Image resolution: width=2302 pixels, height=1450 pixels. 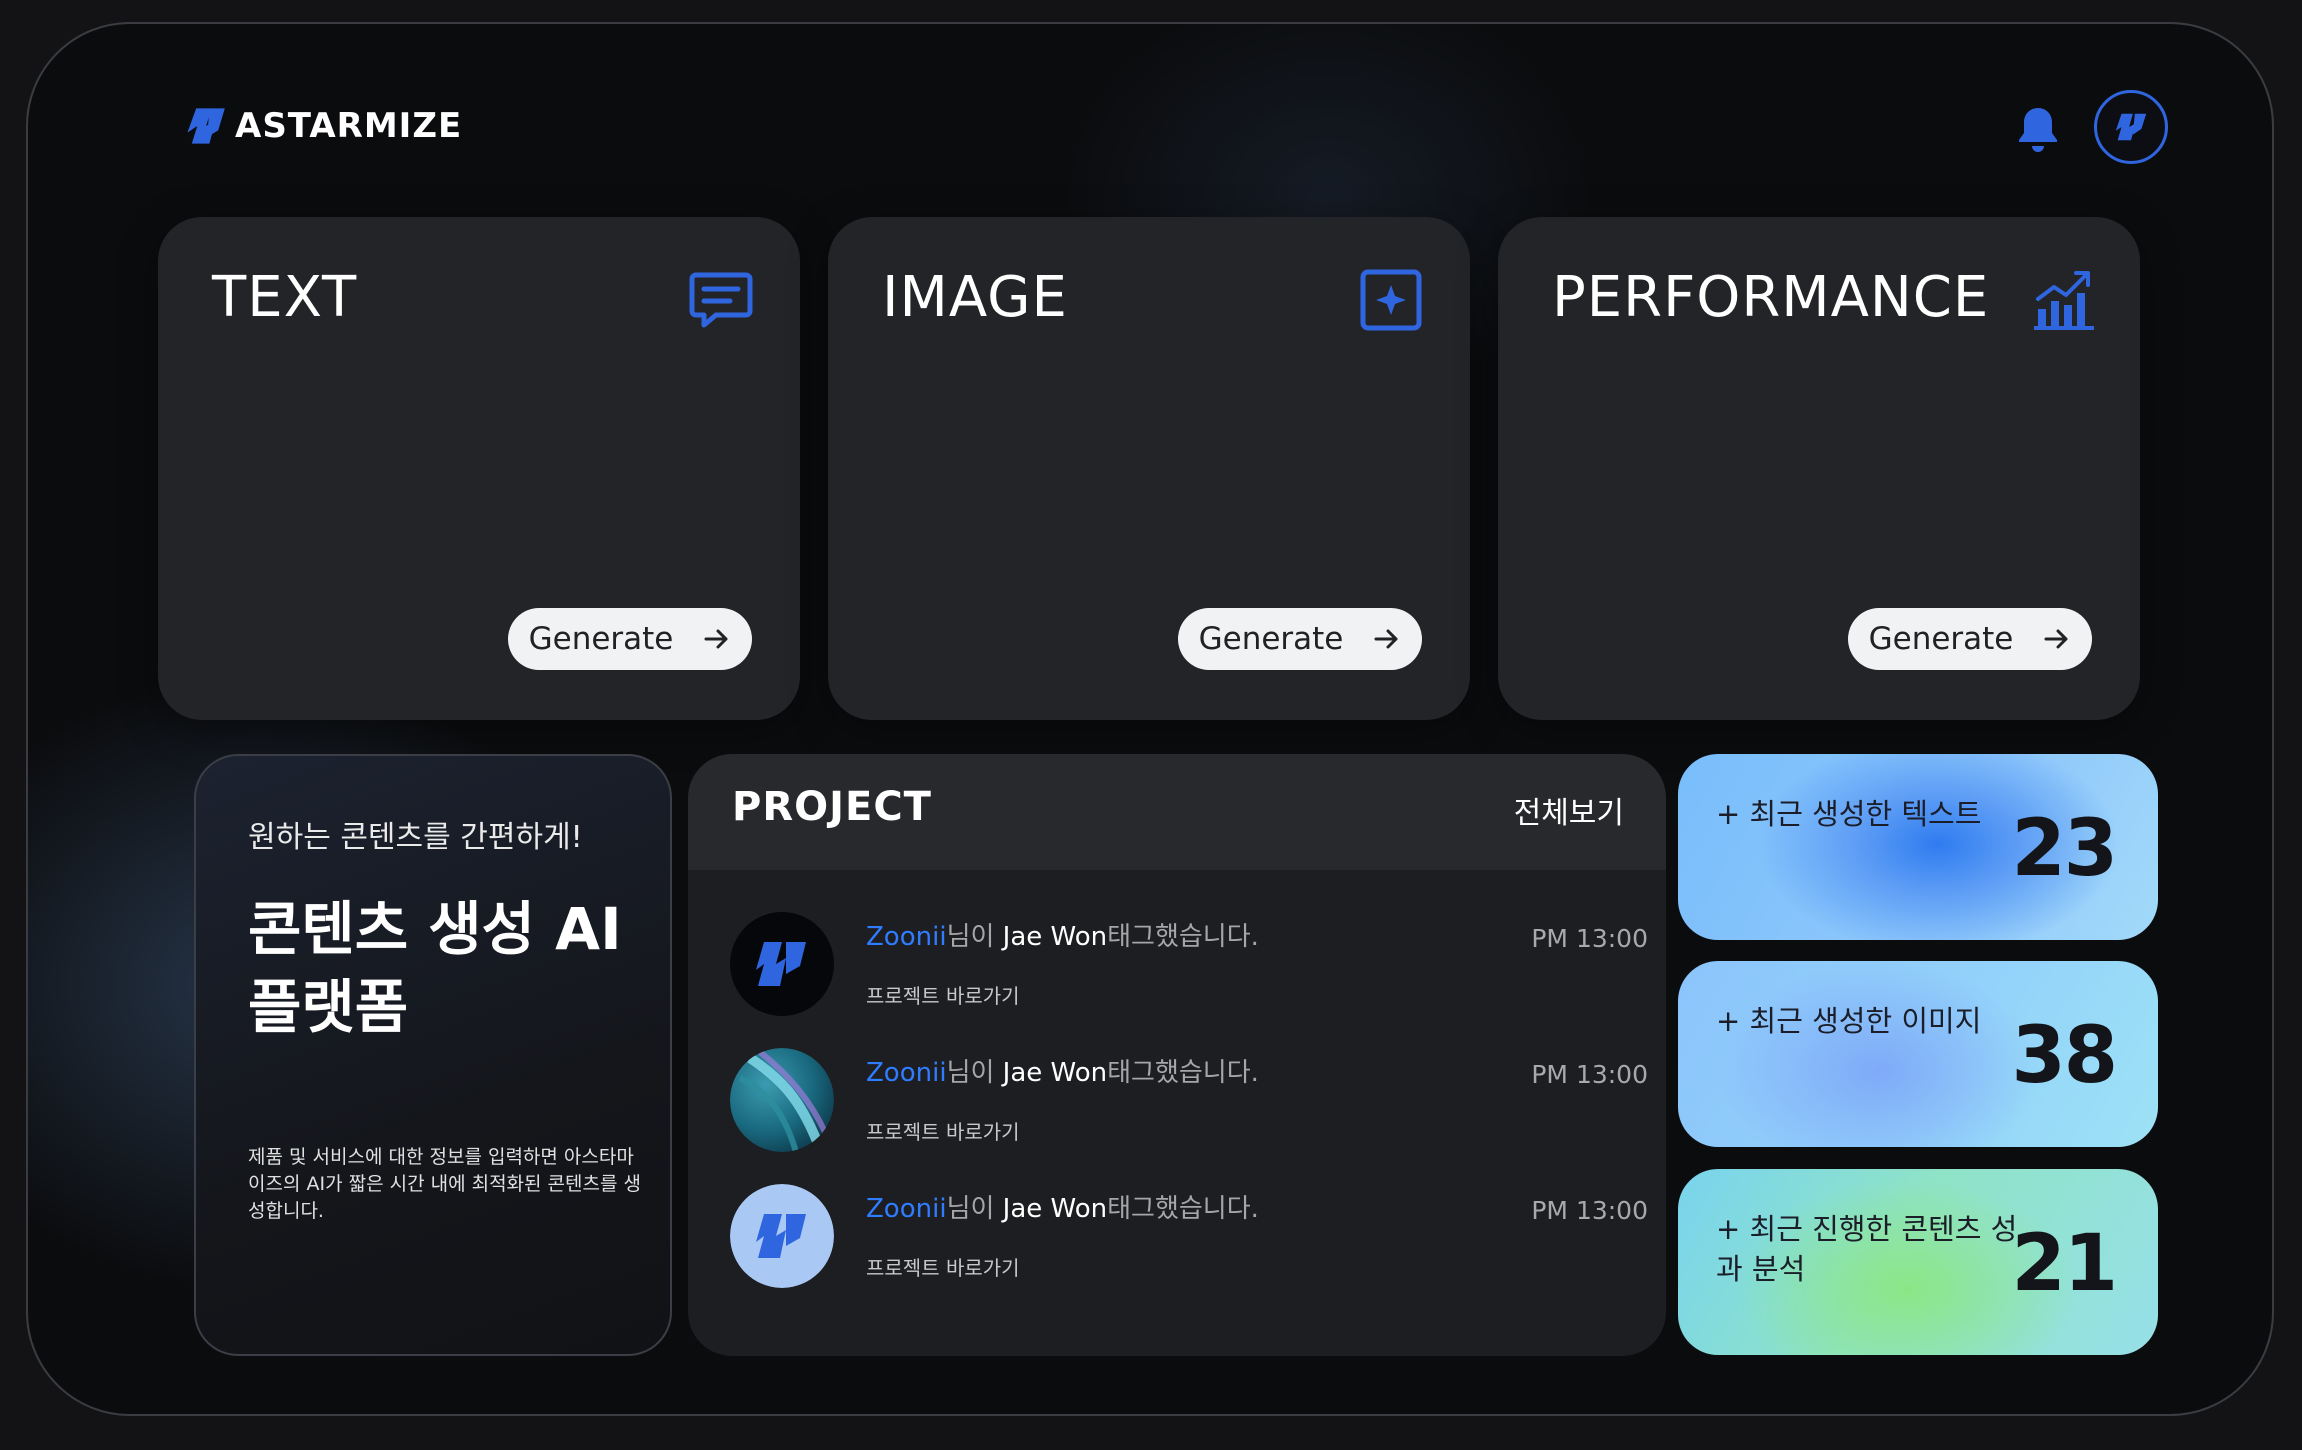 I want to click on generate-performance-button: Generate, so click(x=1970, y=639).